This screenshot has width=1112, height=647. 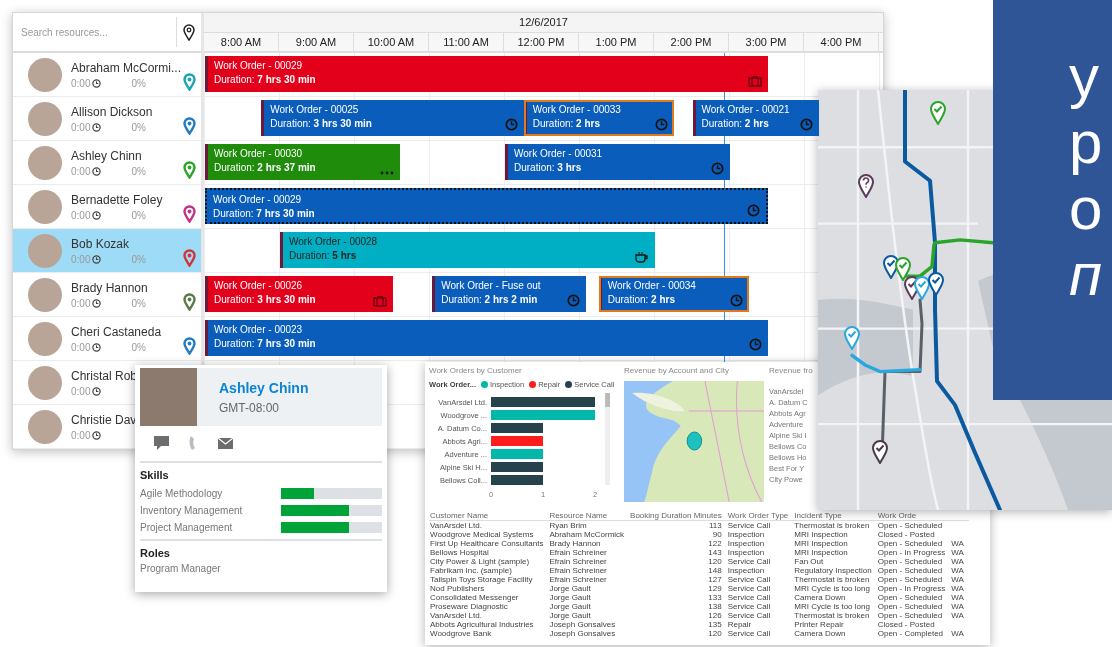 What do you see at coordinates (489, 300) in the screenshot?
I see `booking-duration: Duration: 2 hrs 2 min` at bounding box center [489, 300].